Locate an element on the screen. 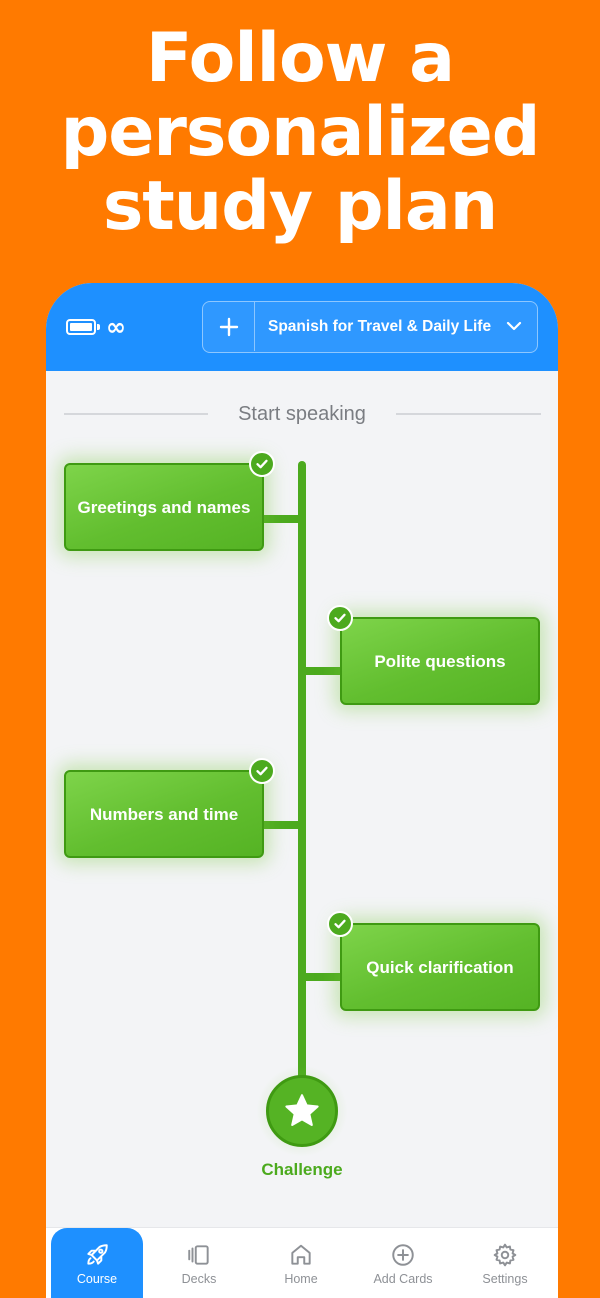  gear-icon is located at coordinates (505, 1254).